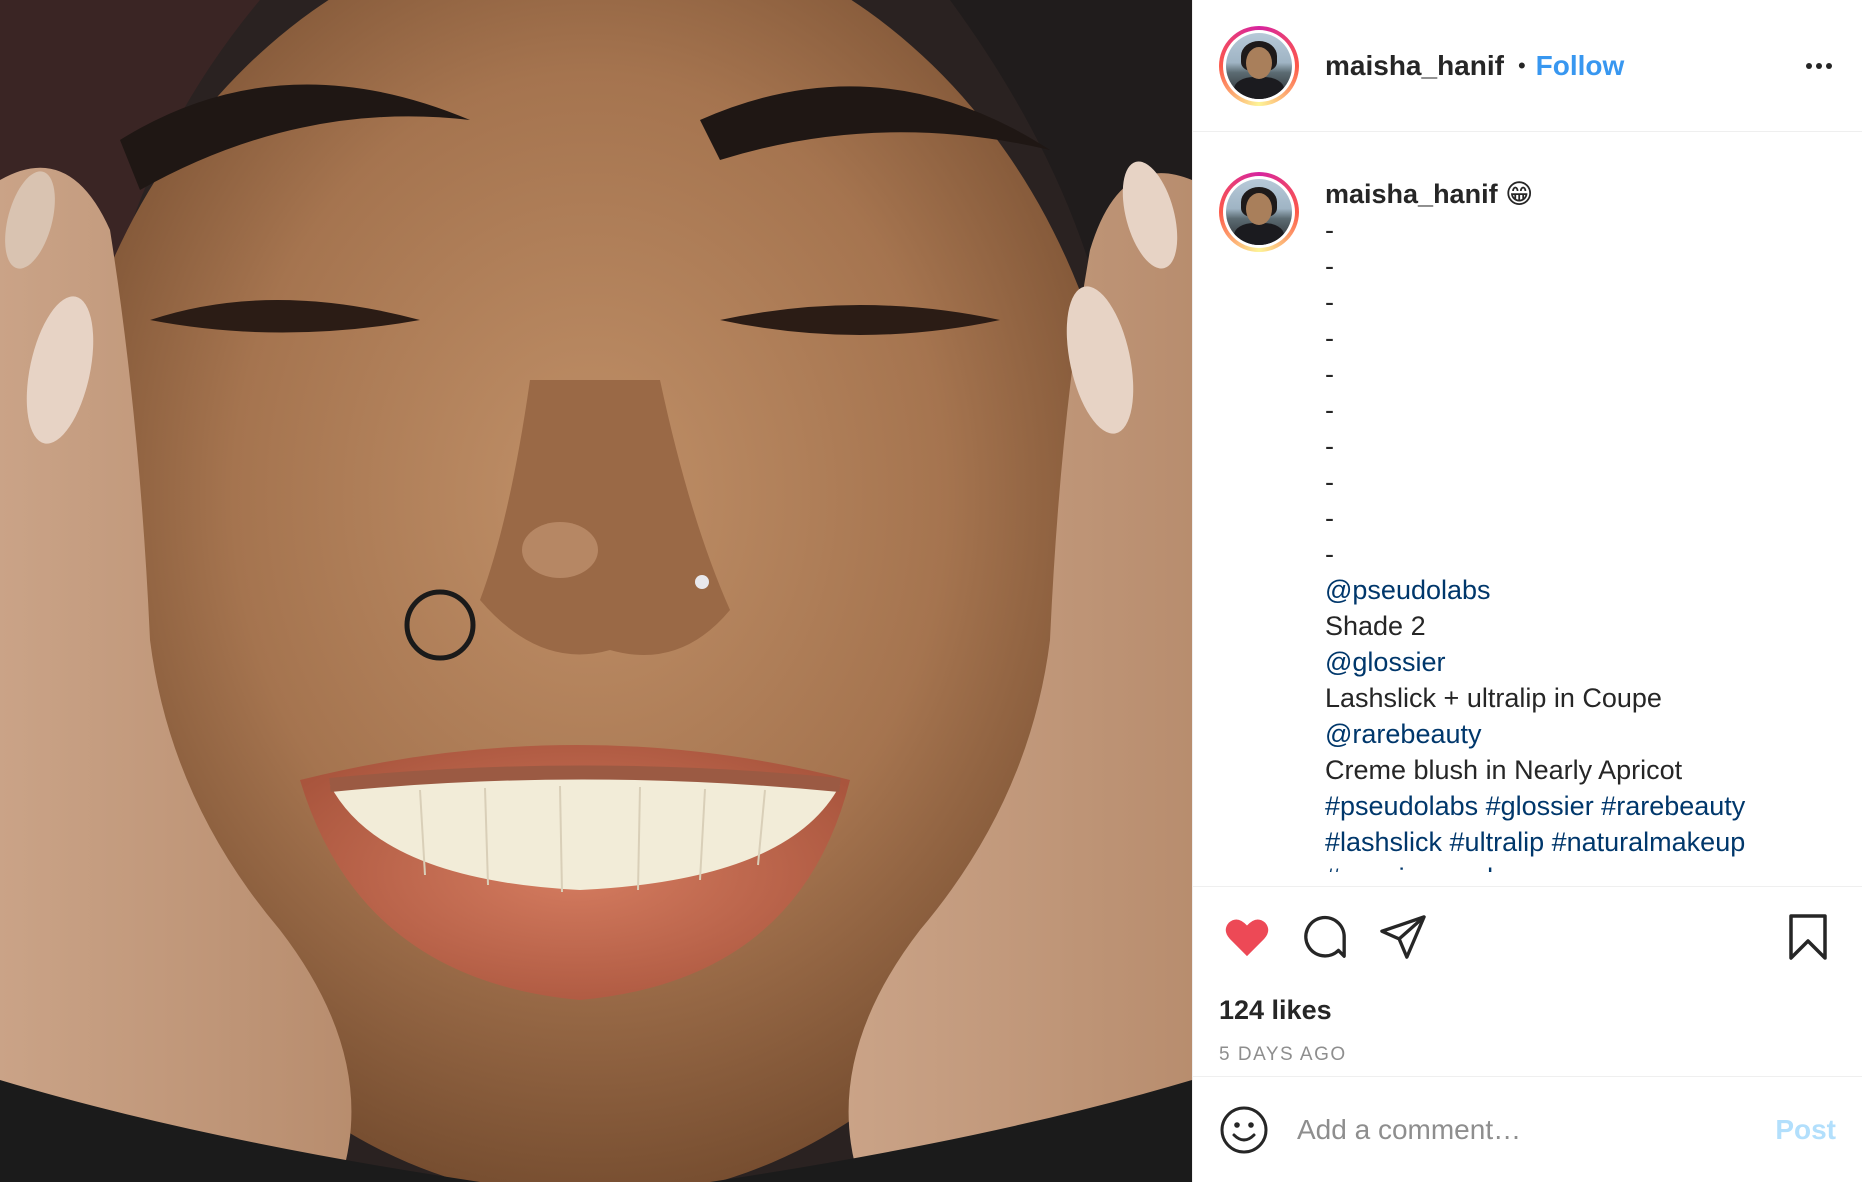  What do you see at coordinates (1535, 662) in the screenshot?
I see `caption-link: @glossier` at bounding box center [1535, 662].